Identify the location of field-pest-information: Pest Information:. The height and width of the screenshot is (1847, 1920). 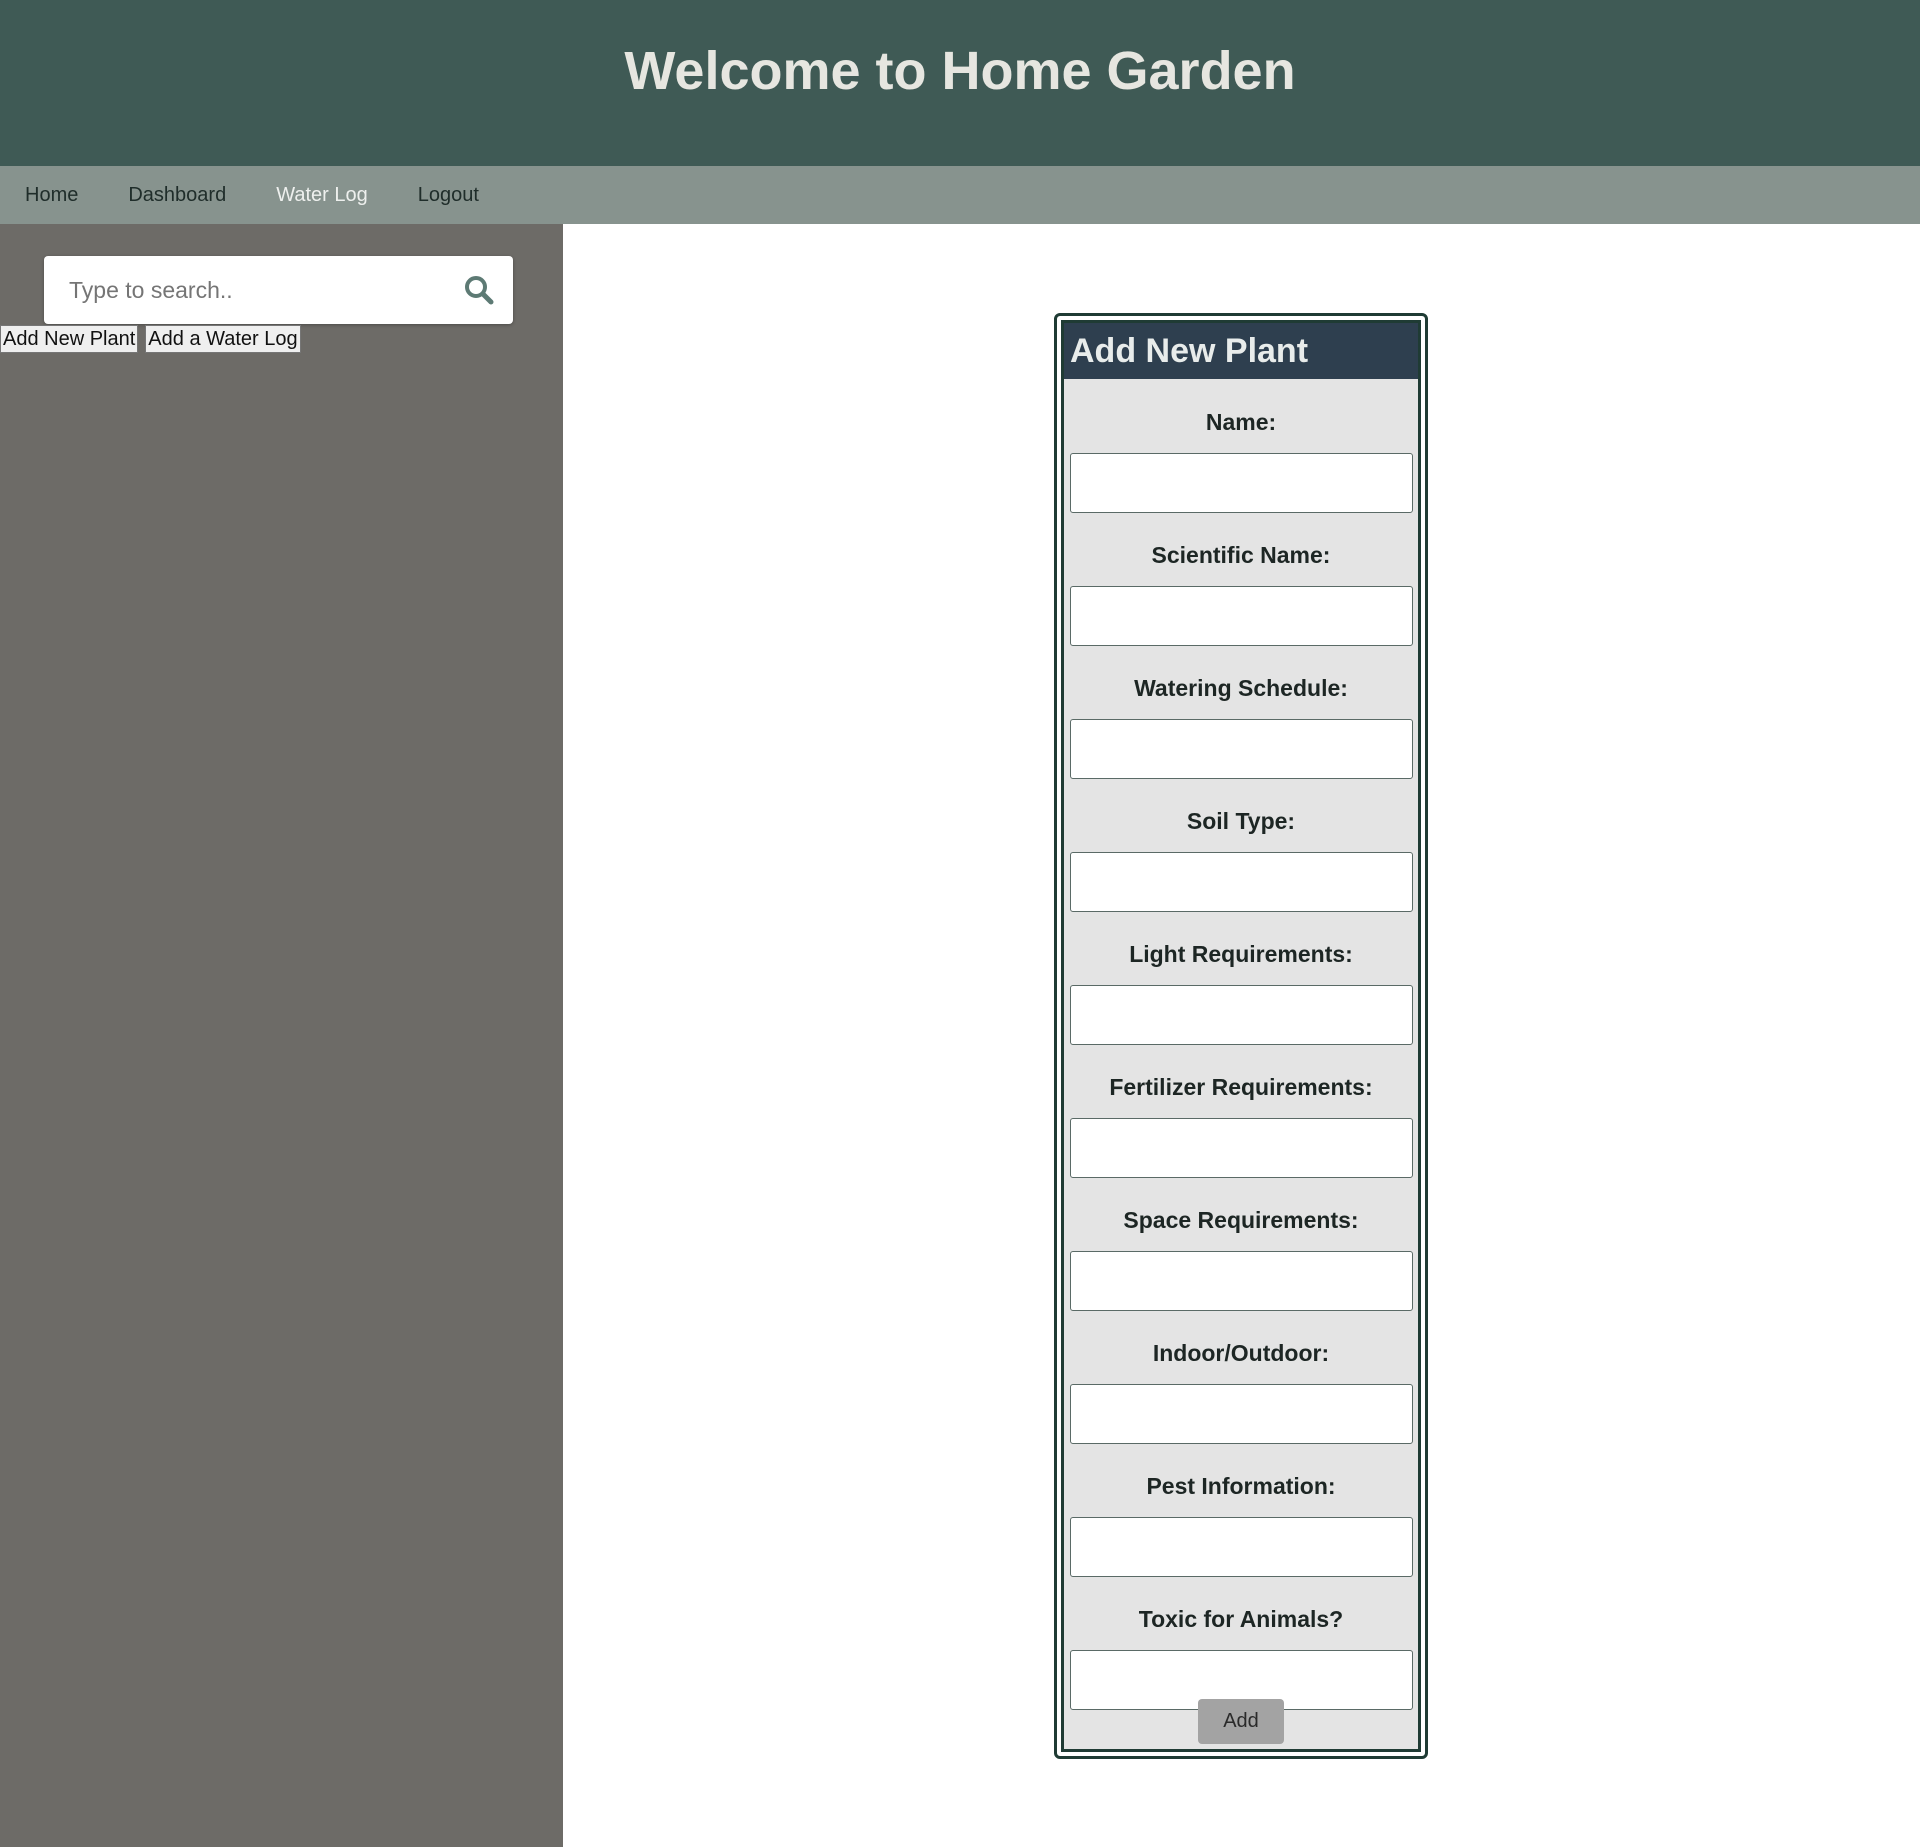
(1241, 1525).